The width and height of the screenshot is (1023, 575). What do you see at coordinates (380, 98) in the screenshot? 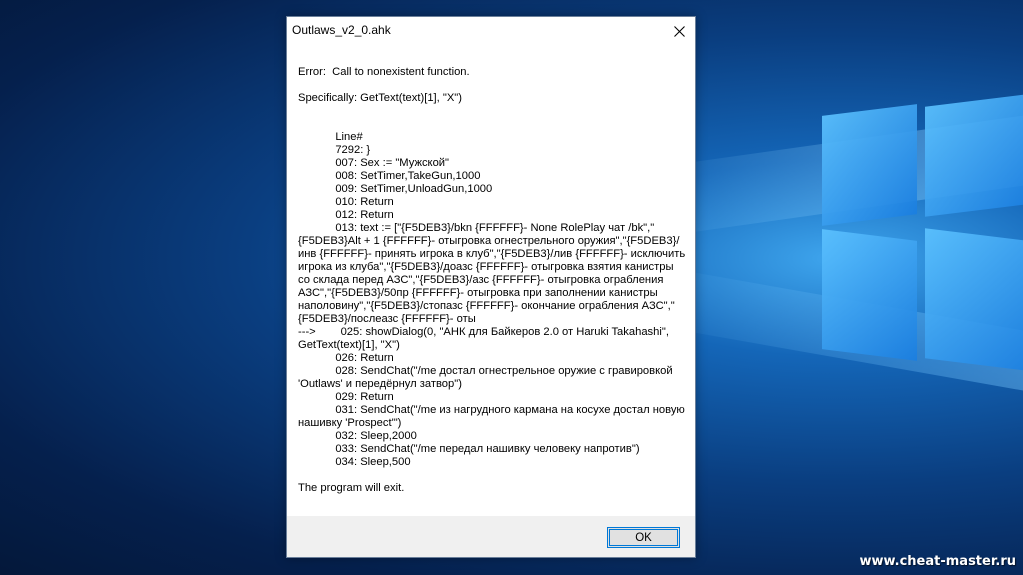
I see `specific-message: Specifically: GetText(text)[1], "X")` at bounding box center [380, 98].